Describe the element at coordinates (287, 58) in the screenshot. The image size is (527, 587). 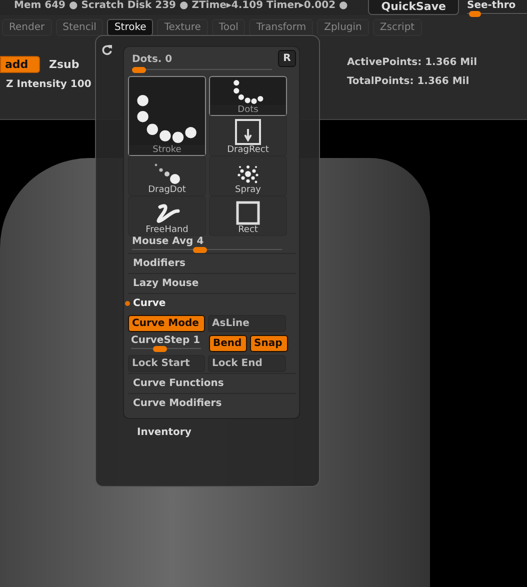
I see `reset-button: R` at that location.